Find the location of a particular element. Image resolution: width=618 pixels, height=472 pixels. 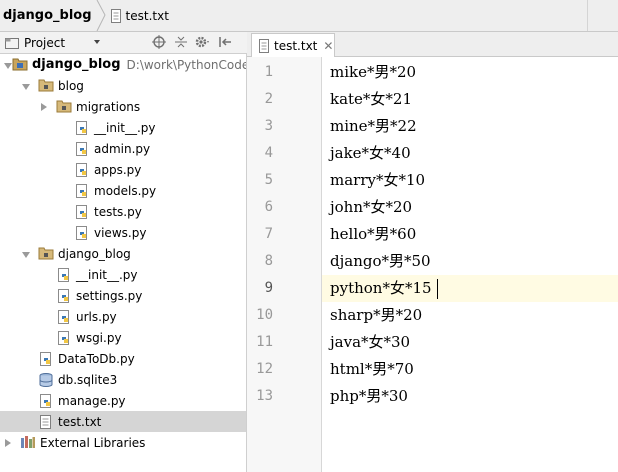

tab-test-txt: test.txt ✕ is located at coordinates (293, 45).